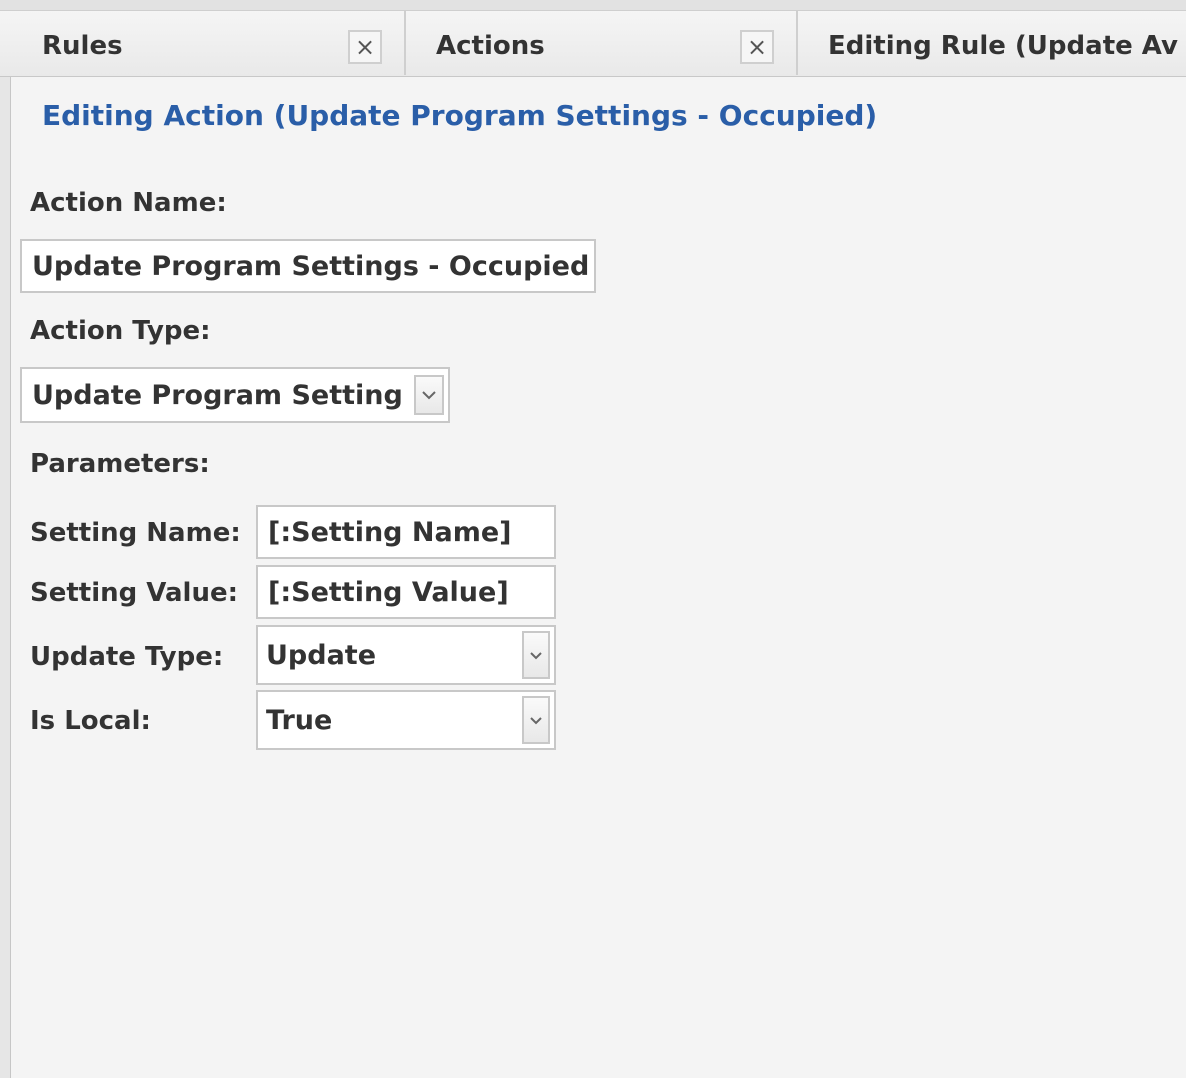 The height and width of the screenshot is (1078, 1186). What do you see at coordinates (120, 331) in the screenshot?
I see `action-type-label: Action Type:` at bounding box center [120, 331].